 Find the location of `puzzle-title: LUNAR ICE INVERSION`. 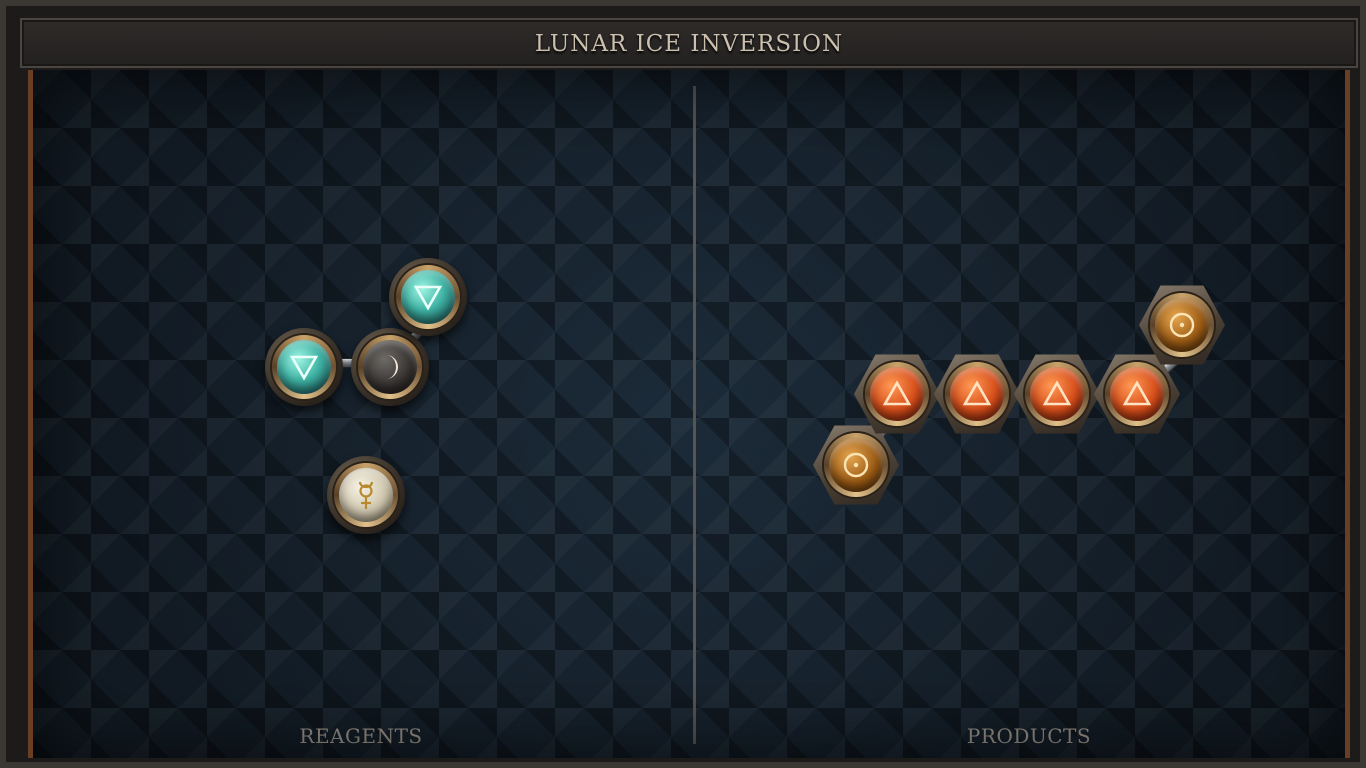

puzzle-title: LUNAR ICE INVERSION is located at coordinates (689, 44).